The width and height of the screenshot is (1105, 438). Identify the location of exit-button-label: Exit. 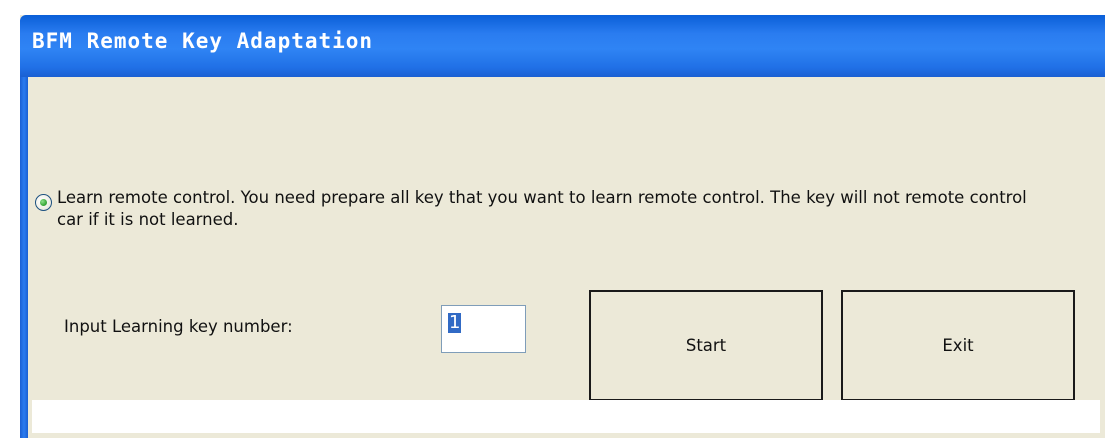
(958, 345).